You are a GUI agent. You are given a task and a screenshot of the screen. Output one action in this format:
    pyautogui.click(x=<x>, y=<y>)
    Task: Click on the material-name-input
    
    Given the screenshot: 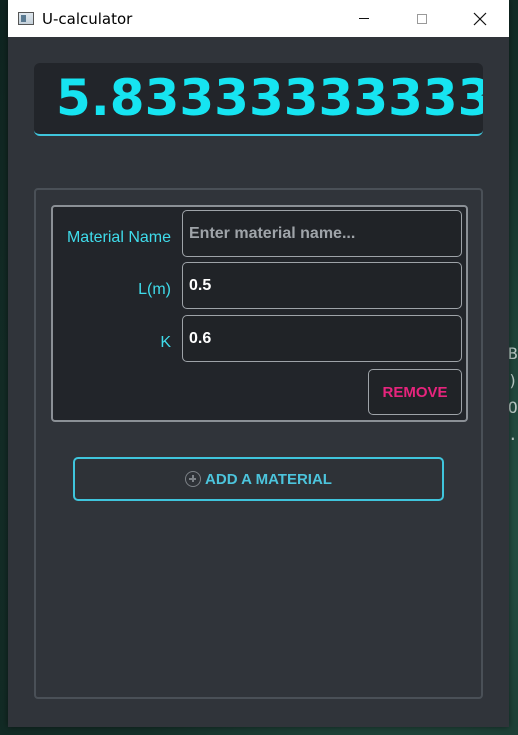 What is the action you would take?
    pyautogui.click(x=322, y=233)
    